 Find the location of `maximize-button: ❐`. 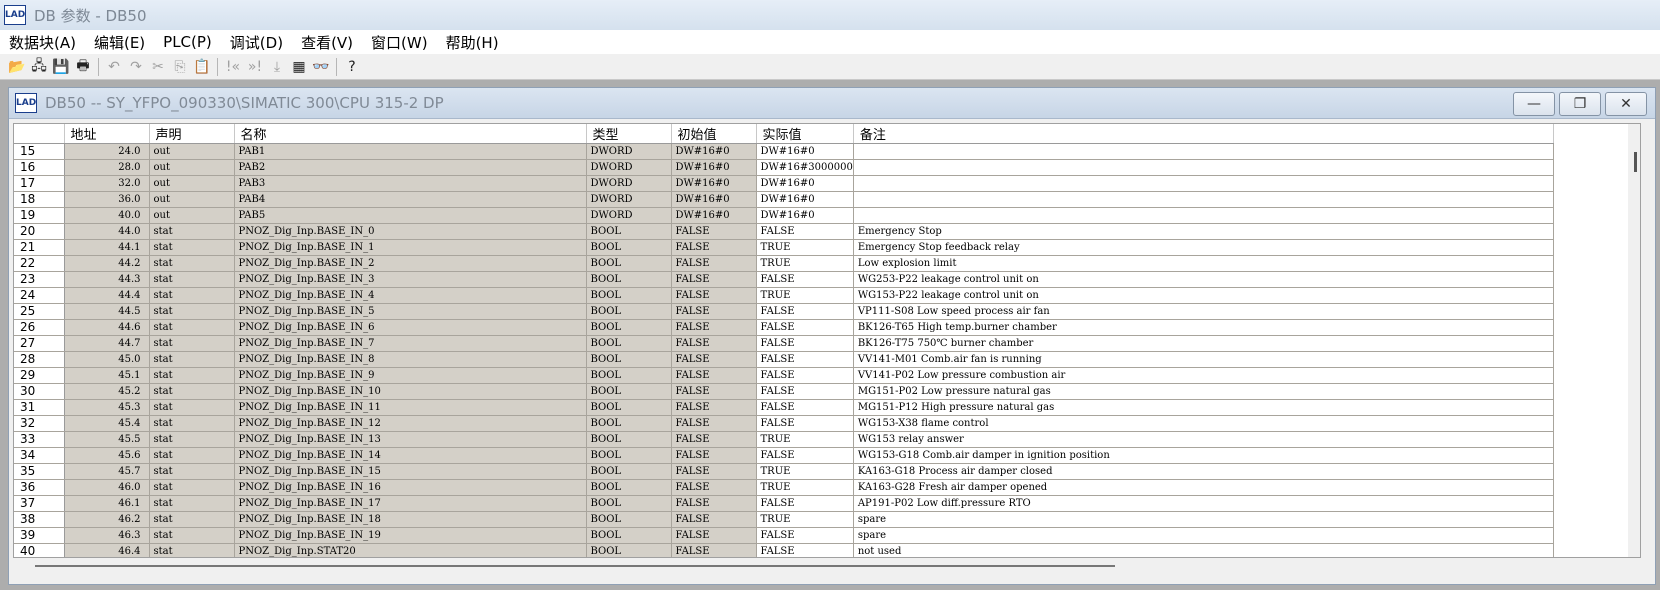

maximize-button: ❐ is located at coordinates (1580, 104).